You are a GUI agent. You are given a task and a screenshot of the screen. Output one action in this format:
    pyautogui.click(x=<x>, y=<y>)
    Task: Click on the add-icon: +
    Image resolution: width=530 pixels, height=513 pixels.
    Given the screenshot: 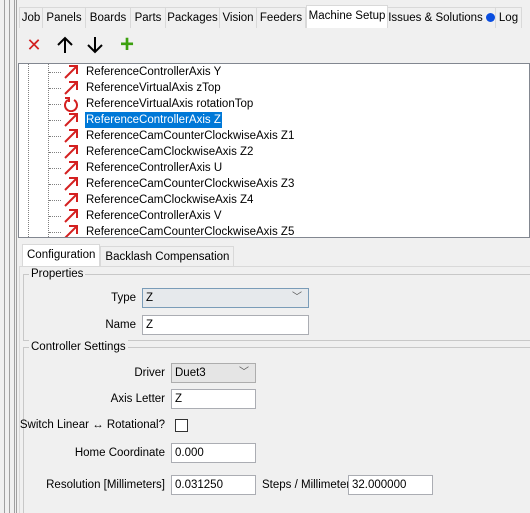 What is the action you would take?
    pyautogui.click(x=126, y=44)
    